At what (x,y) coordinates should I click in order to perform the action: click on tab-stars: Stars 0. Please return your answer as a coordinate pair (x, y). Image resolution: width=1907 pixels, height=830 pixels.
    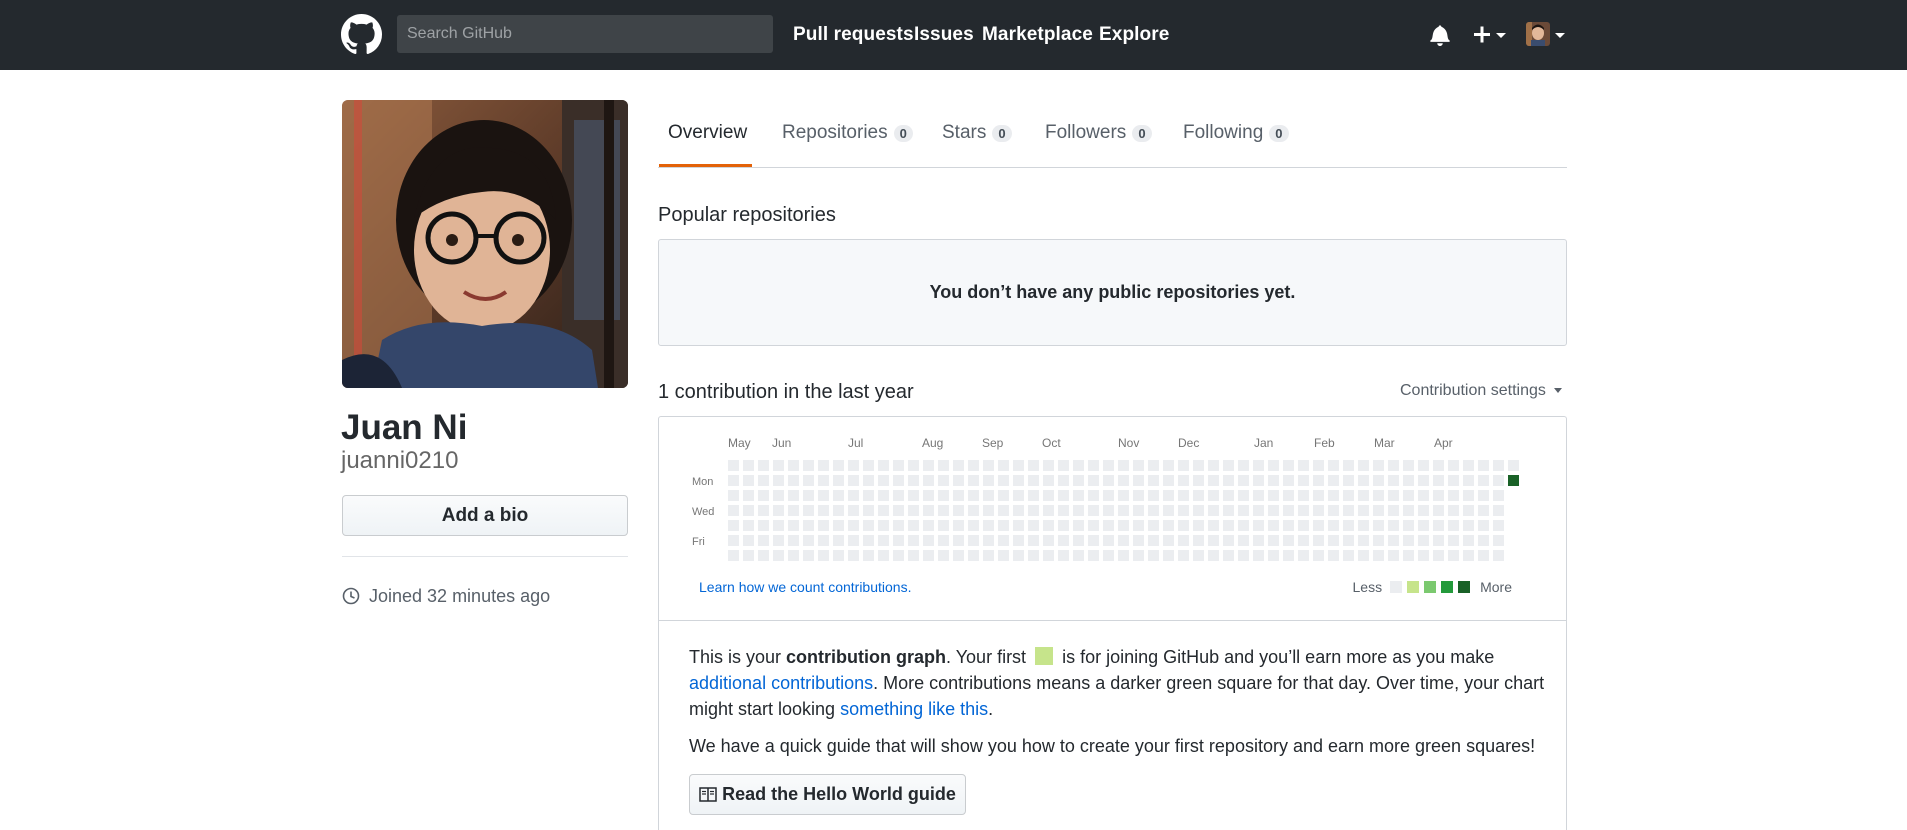
    Looking at the image, I should click on (977, 133).